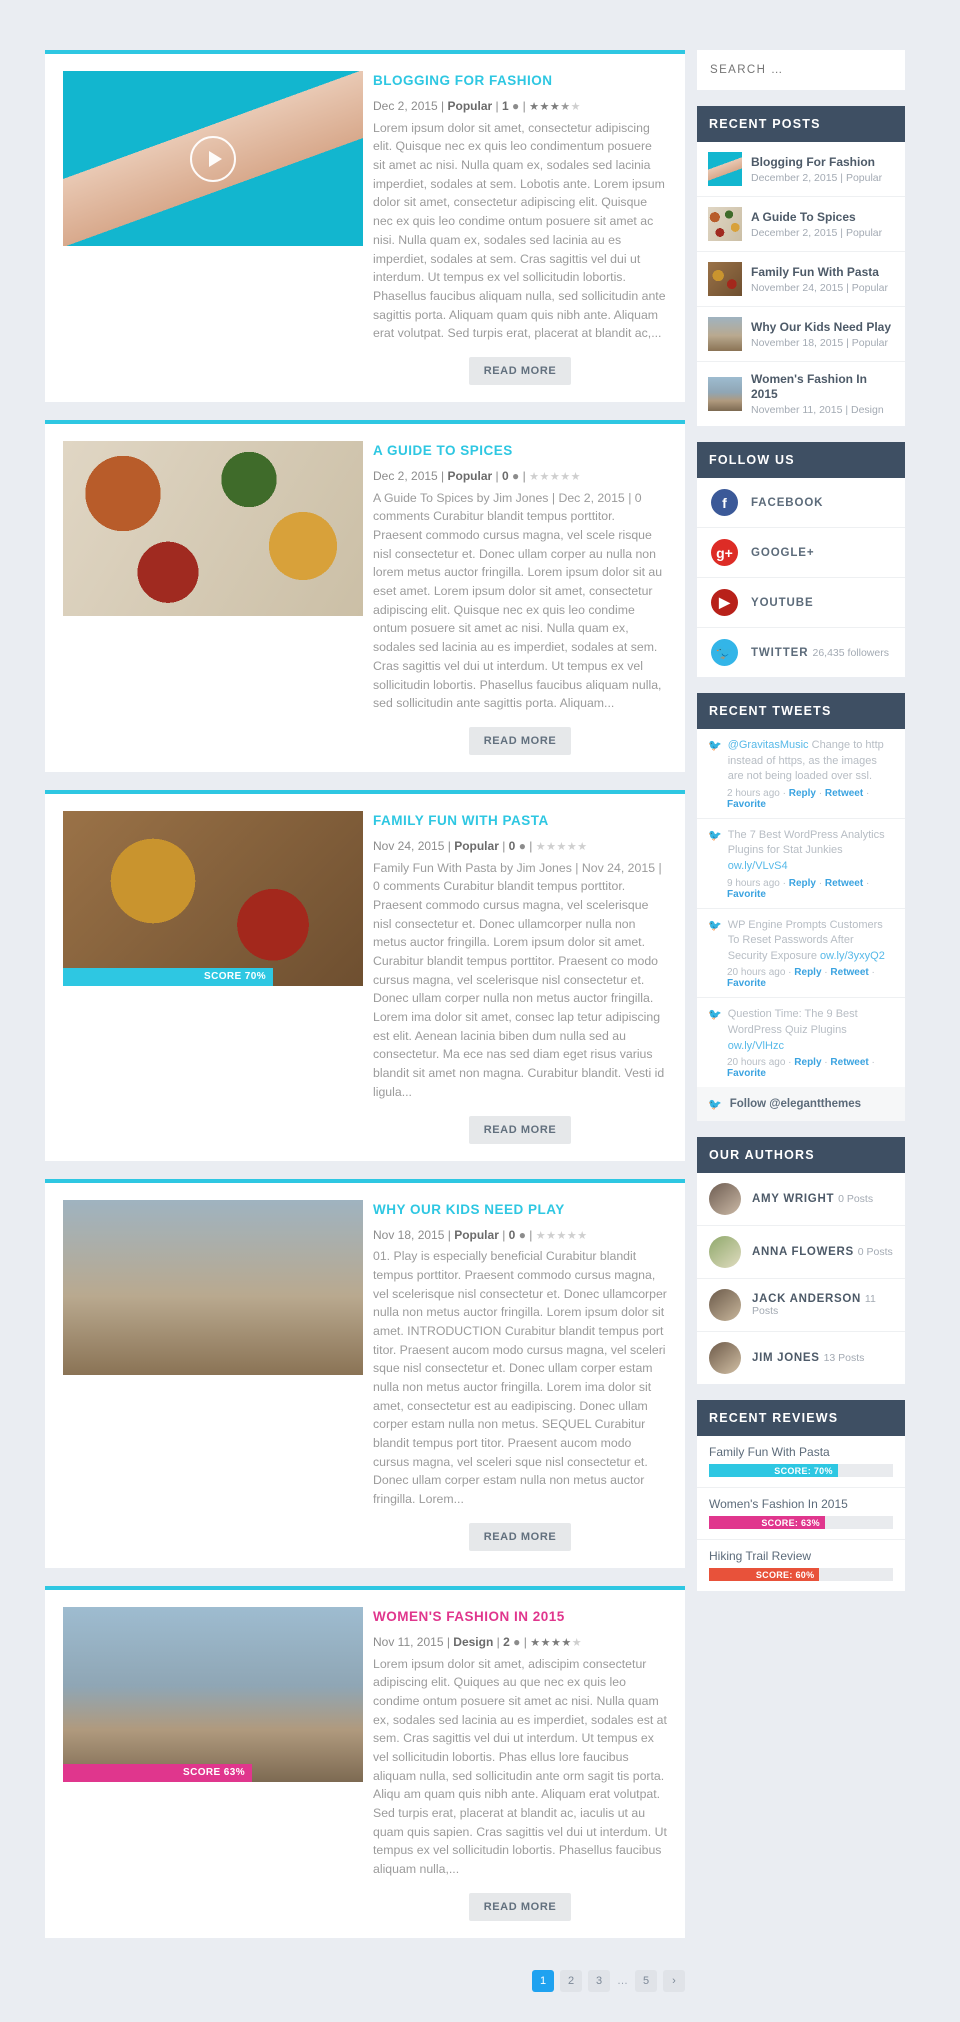 The width and height of the screenshot is (960, 2022). Describe the element at coordinates (822, 1305) in the screenshot. I see `author-name: JACK ANDERSON 11 Posts` at that location.